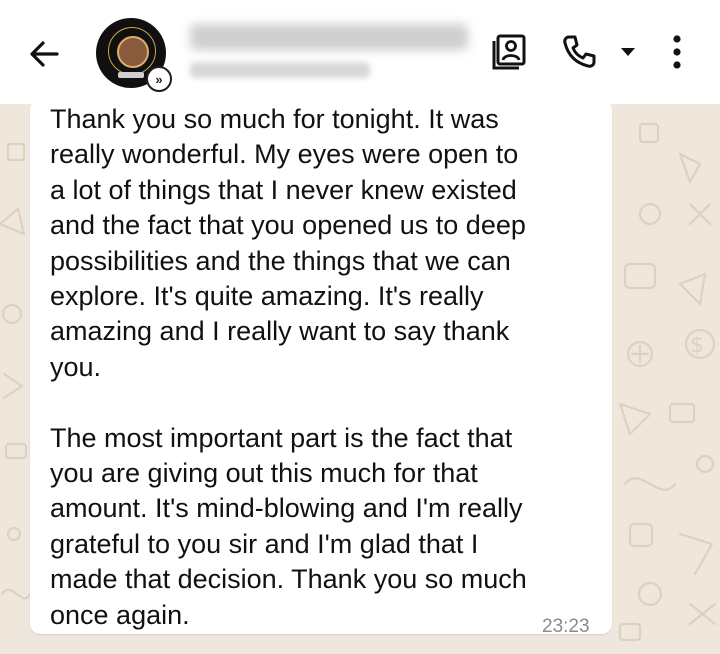 This screenshot has height=654, width=720. Describe the element at coordinates (131, 75) in the screenshot. I see `avatar-caption` at that location.